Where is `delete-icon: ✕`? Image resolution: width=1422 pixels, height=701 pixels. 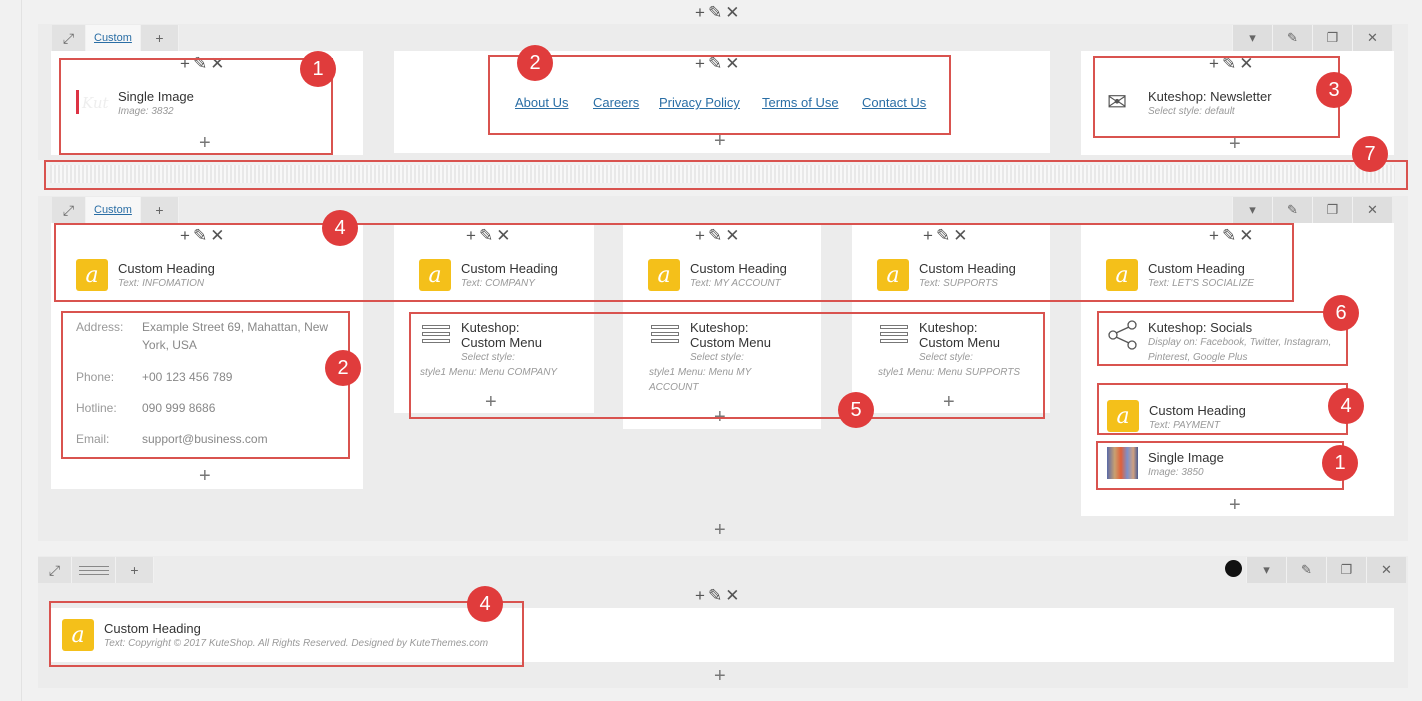 delete-icon: ✕ is located at coordinates (732, 12).